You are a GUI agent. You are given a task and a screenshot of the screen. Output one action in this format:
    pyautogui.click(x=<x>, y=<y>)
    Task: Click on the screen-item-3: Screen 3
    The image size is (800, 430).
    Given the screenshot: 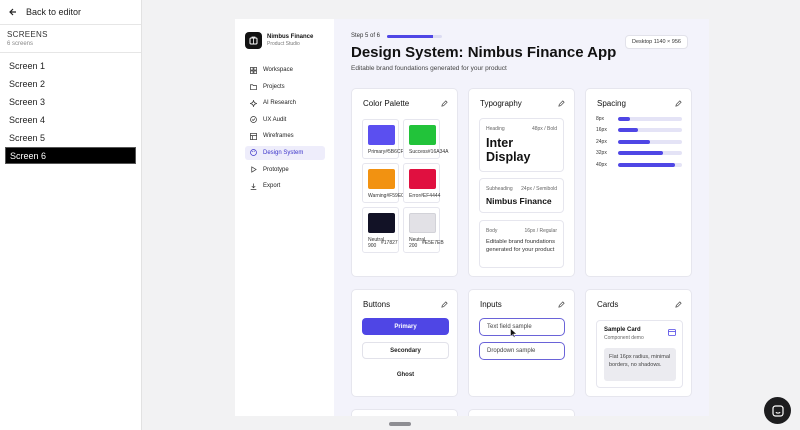 What is the action you would take?
    pyautogui.click(x=70, y=101)
    